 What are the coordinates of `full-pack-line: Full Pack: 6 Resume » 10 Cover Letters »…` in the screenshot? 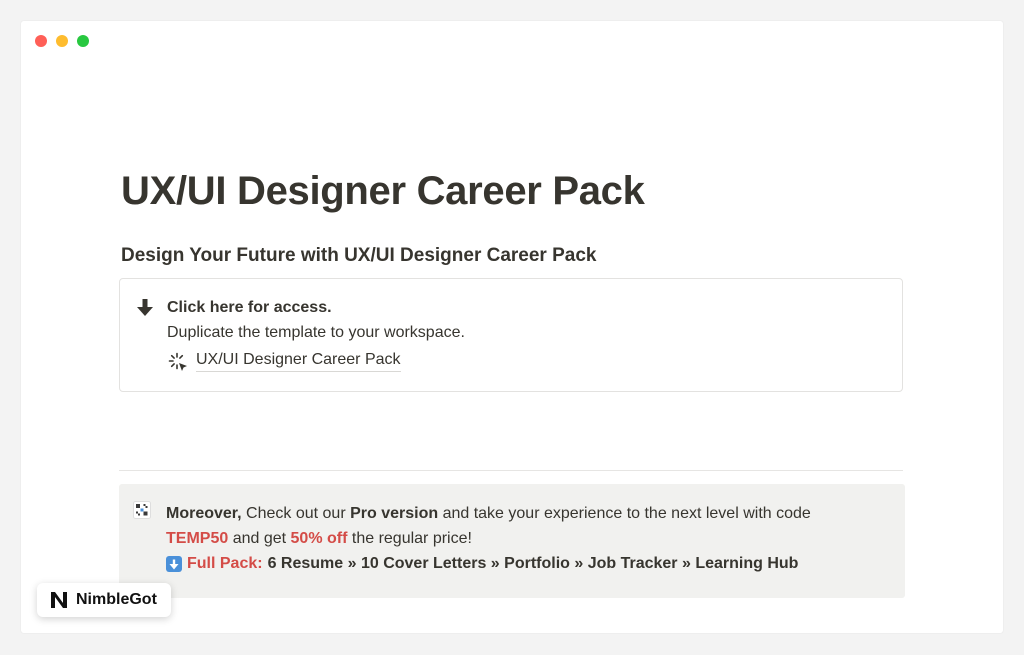 It's located at (482, 564).